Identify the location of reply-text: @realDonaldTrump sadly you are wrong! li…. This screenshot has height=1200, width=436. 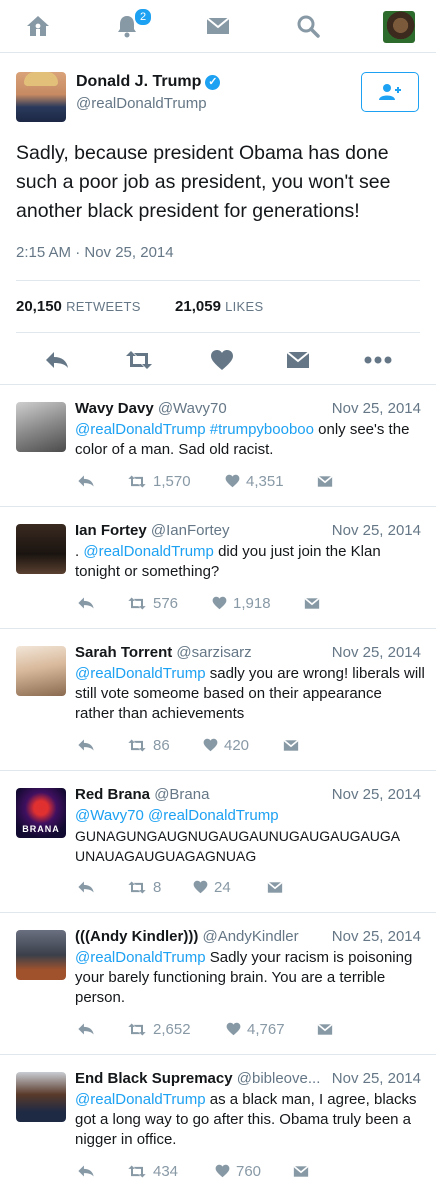
(250, 694).